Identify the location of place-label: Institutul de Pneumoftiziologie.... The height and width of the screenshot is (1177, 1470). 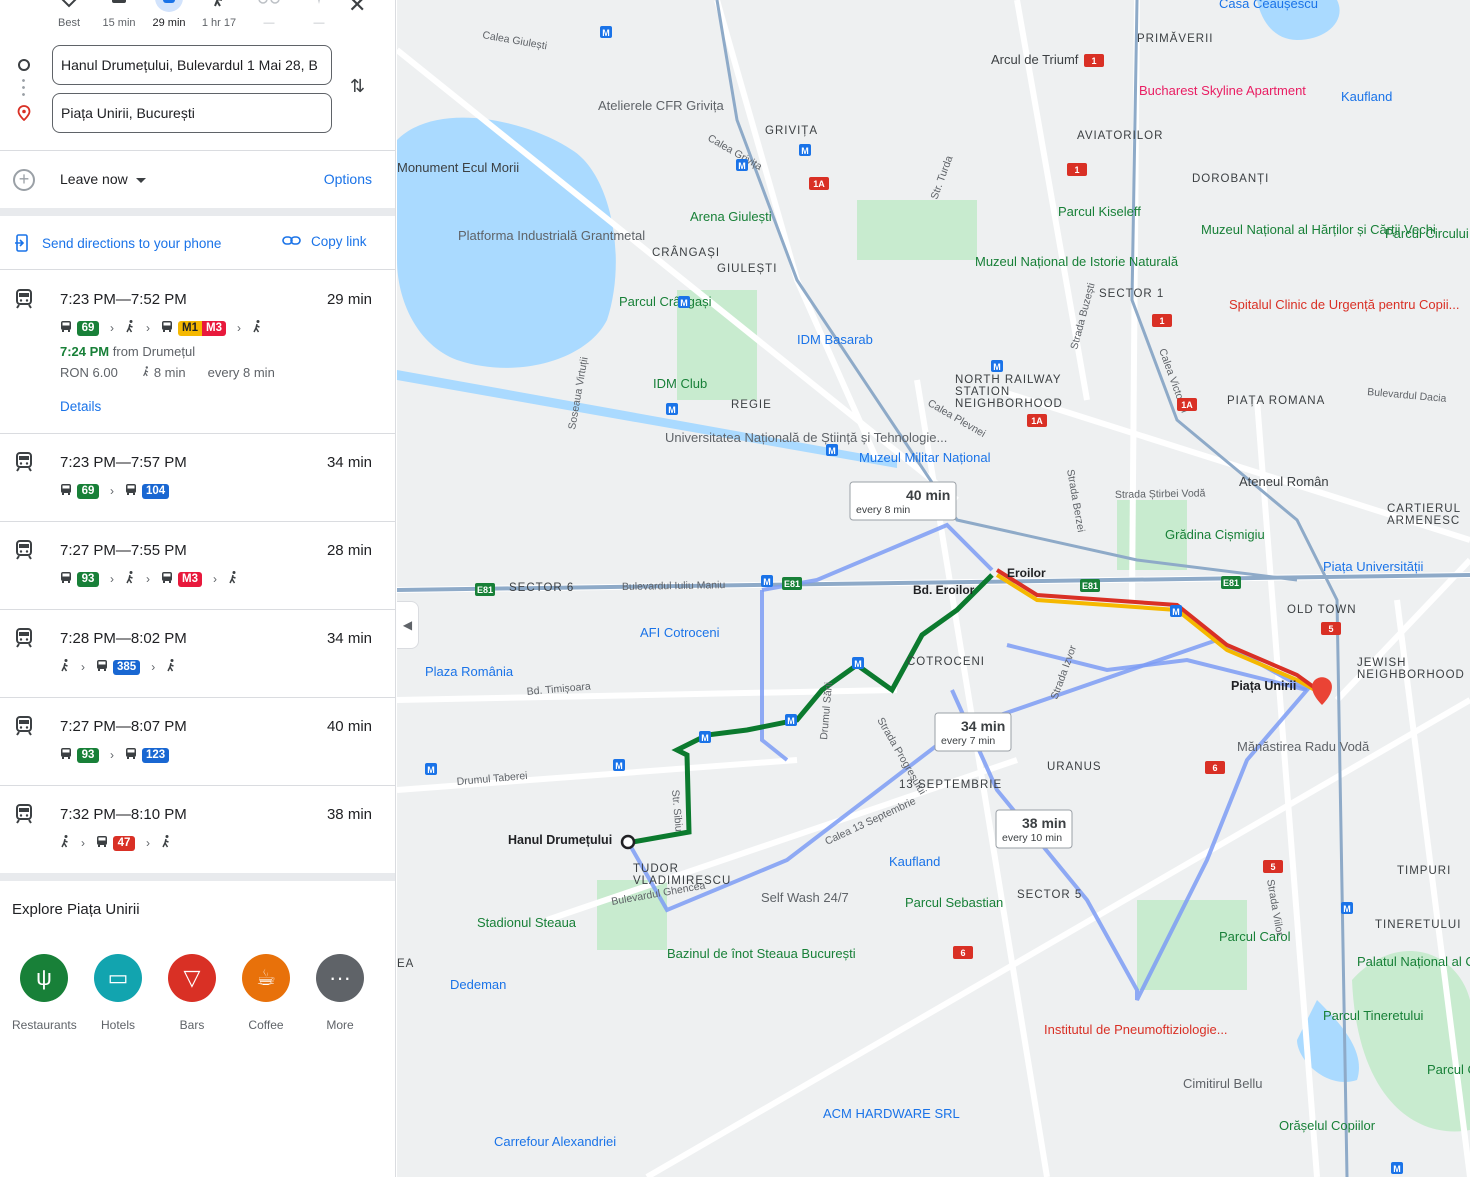
(1136, 1029).